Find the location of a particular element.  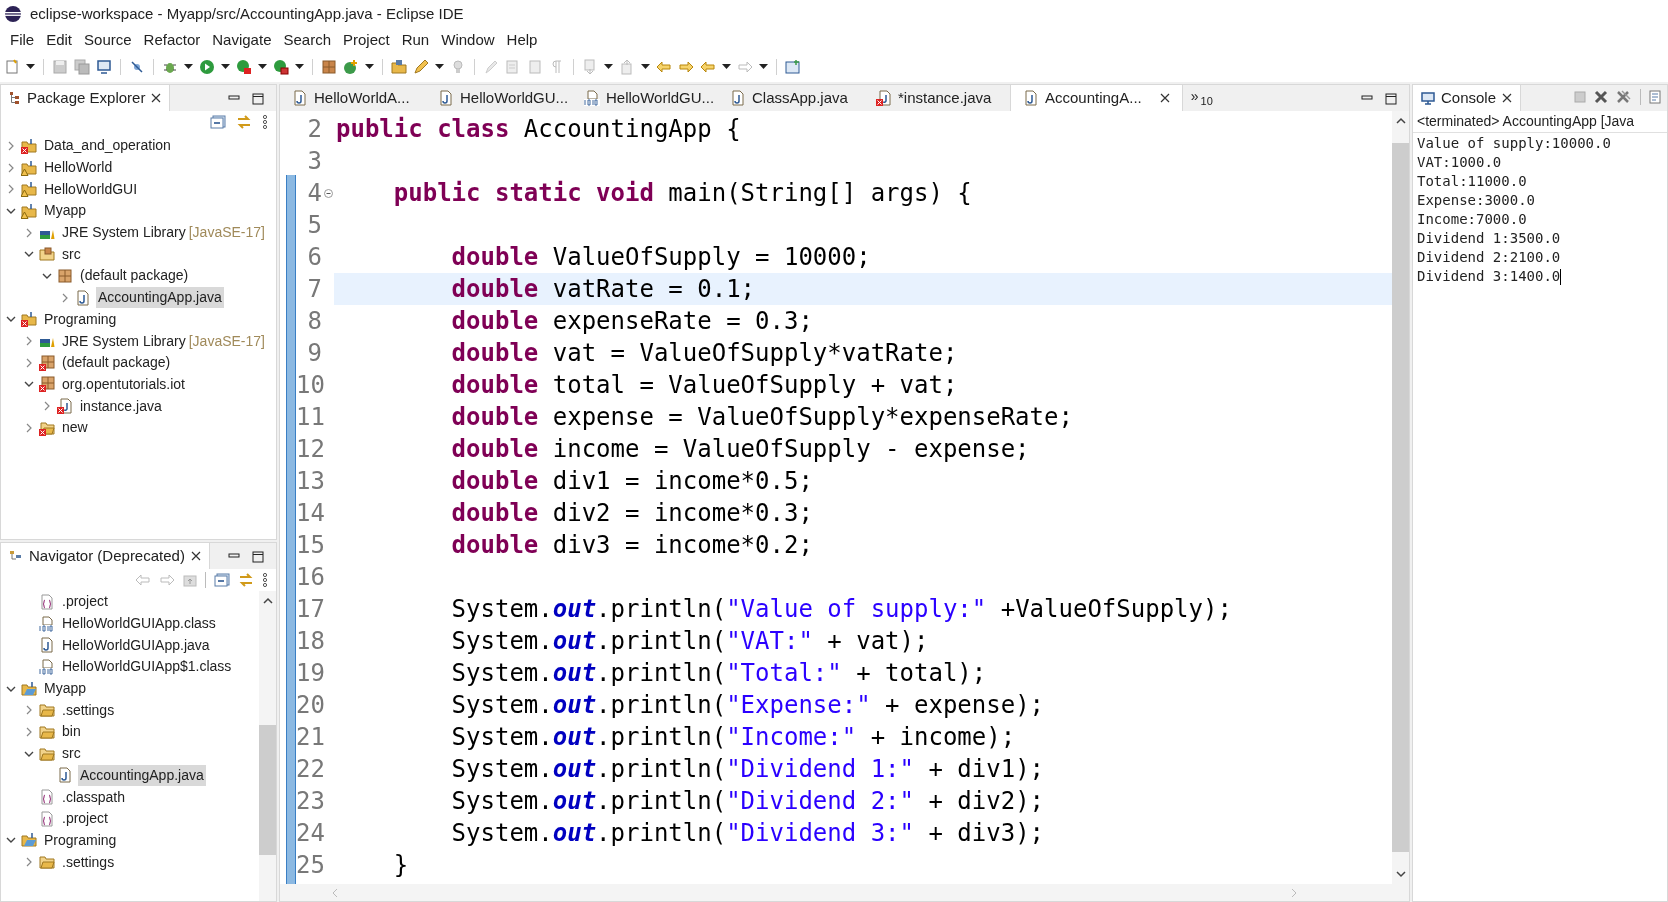

tree-item: HelloWorldGUIApp.java is located at coordinates (136, 645).